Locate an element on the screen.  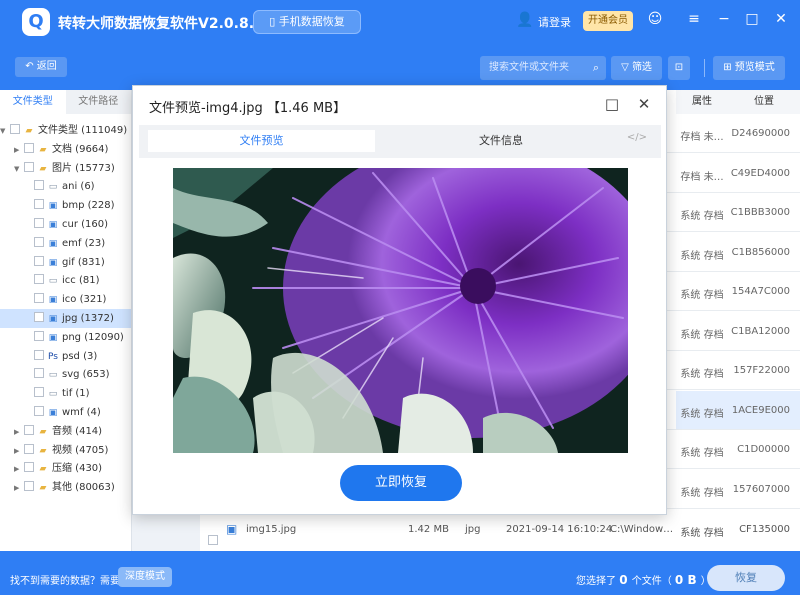
login-link: 请登录 is located at coordinates (554, 22).